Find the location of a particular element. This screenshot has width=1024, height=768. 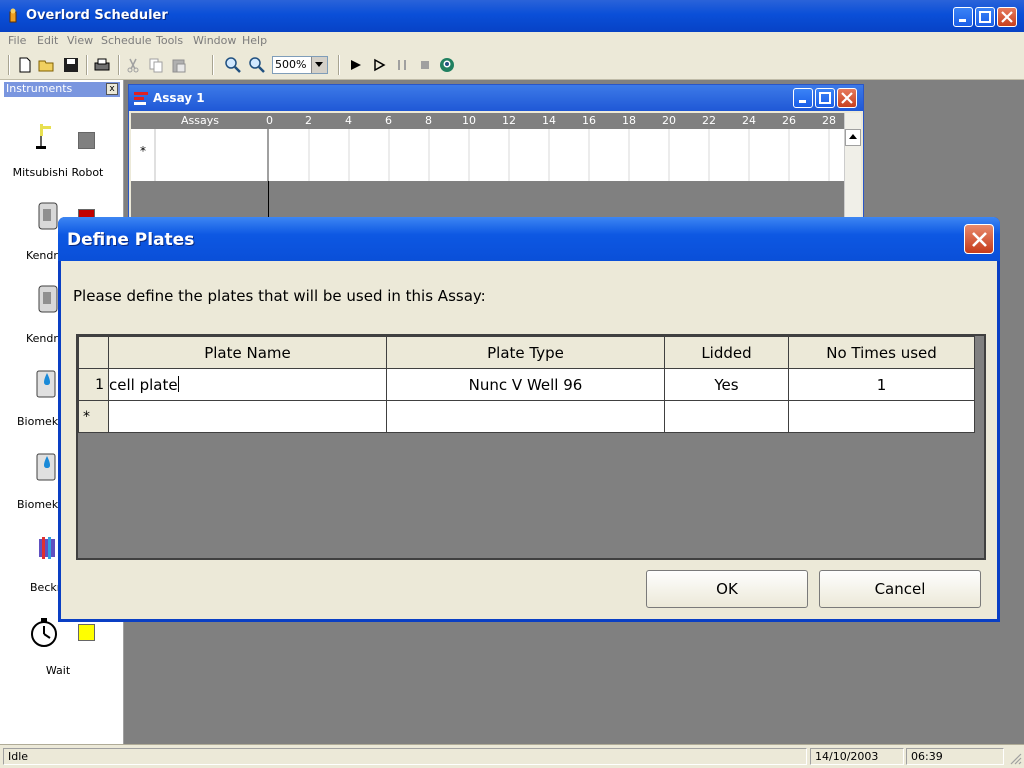

resize-grip-icon is located at coordinates (1015, 758).